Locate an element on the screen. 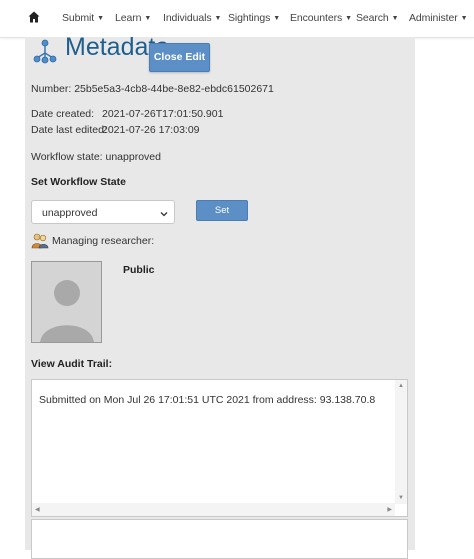 The width and height of the screenshot is (474, 559). secondary-textarea is located at coordinates (219, 539).